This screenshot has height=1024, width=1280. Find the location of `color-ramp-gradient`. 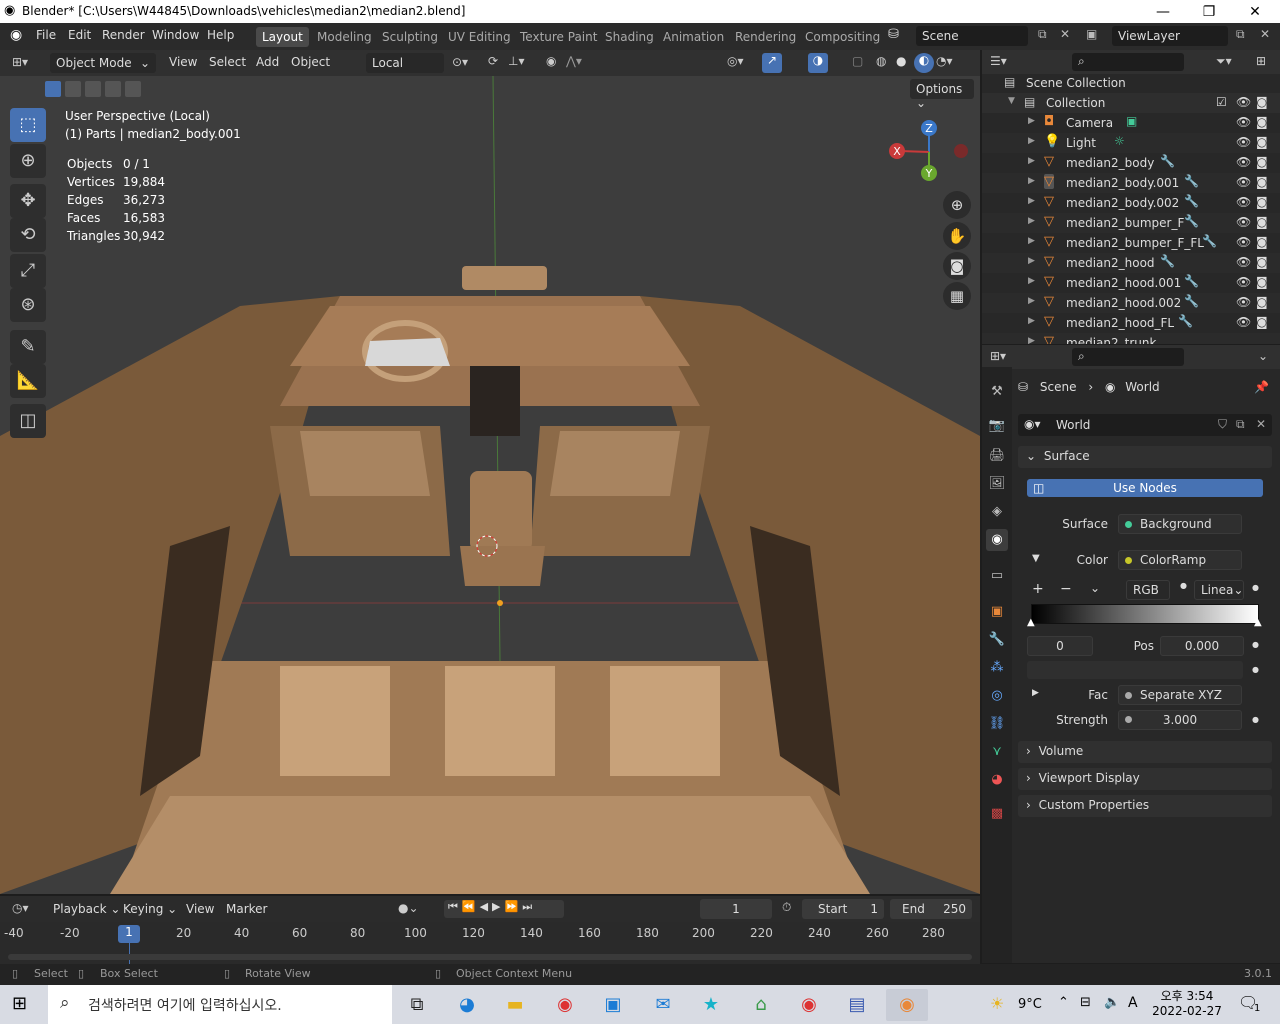

color-ramp-gradient is located at coordinates (1145, 614).